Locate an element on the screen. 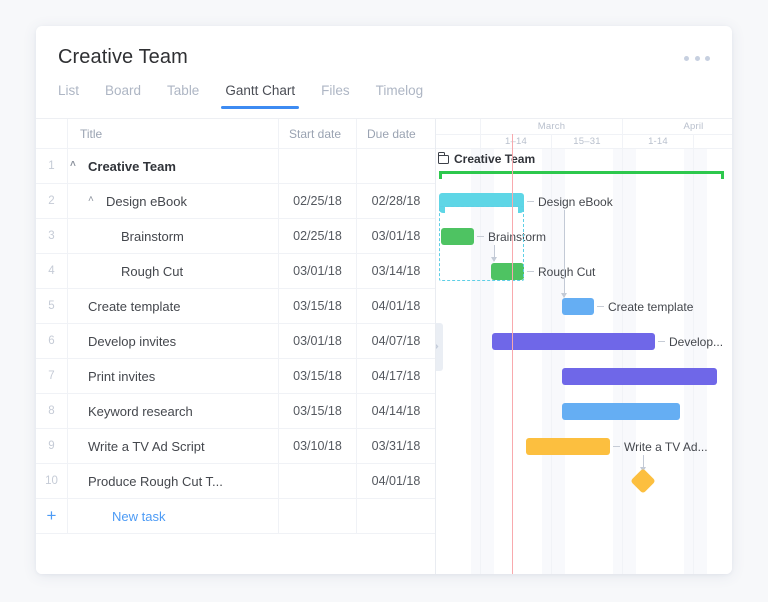 This screenshot has width=768, height=602. row-title: Create template is located at coordinates (134, 306).